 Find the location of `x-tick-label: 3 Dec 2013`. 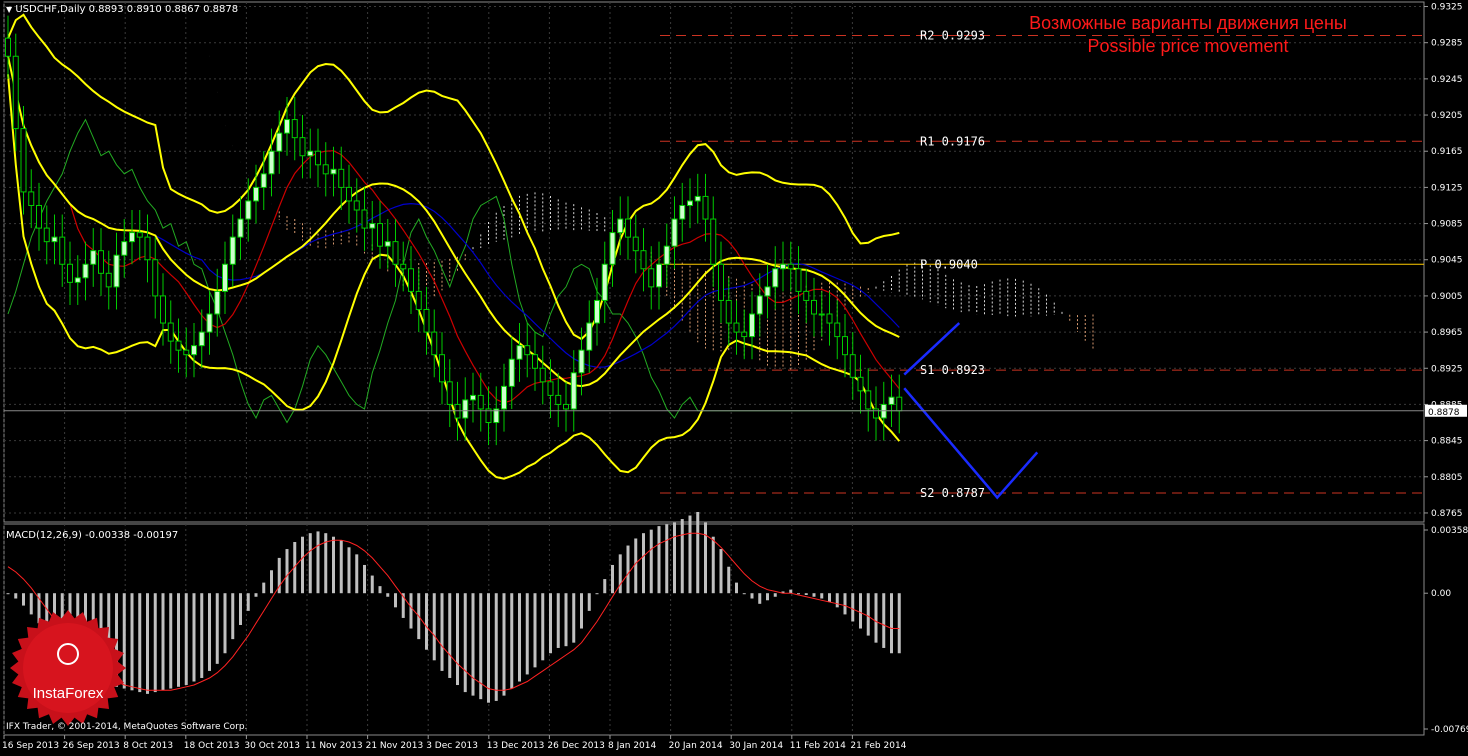

x-tick-label: 3 Dec 2013 is located at coordinates (452, 746).